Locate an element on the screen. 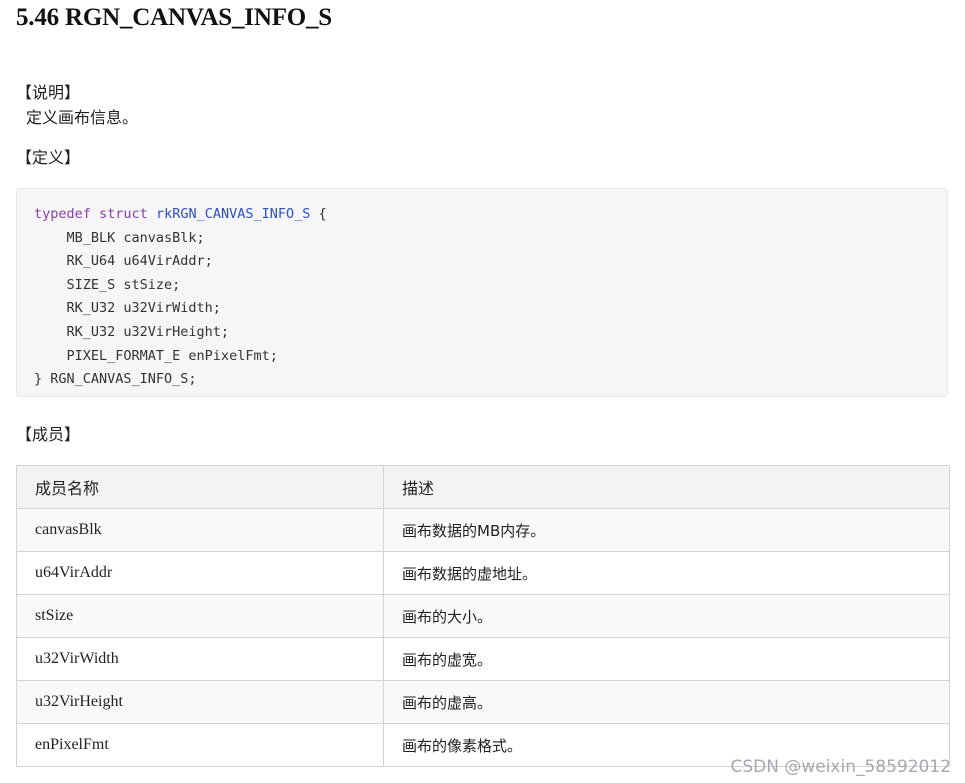 The width and height of the screenshot is (965, 783). description-label: 【说明】 is located at coordinates (48, 92).